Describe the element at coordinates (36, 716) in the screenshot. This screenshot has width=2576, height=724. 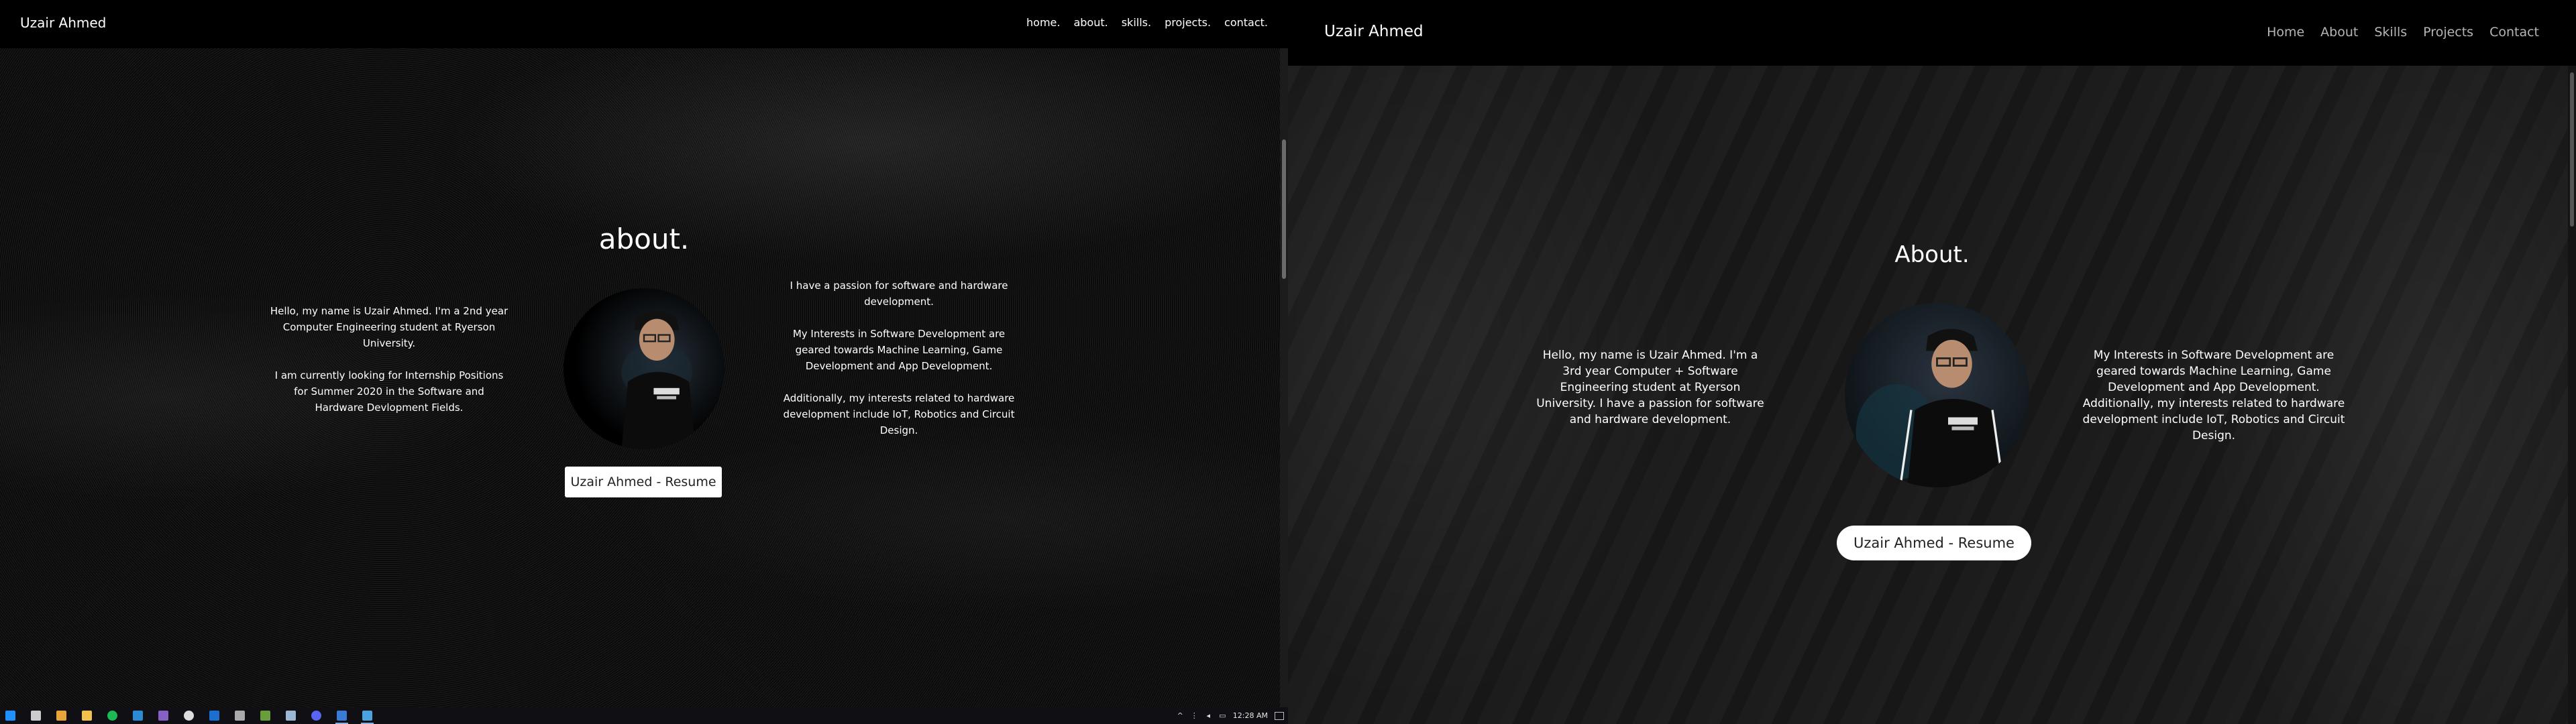
I see `task-view-icon` at that location.